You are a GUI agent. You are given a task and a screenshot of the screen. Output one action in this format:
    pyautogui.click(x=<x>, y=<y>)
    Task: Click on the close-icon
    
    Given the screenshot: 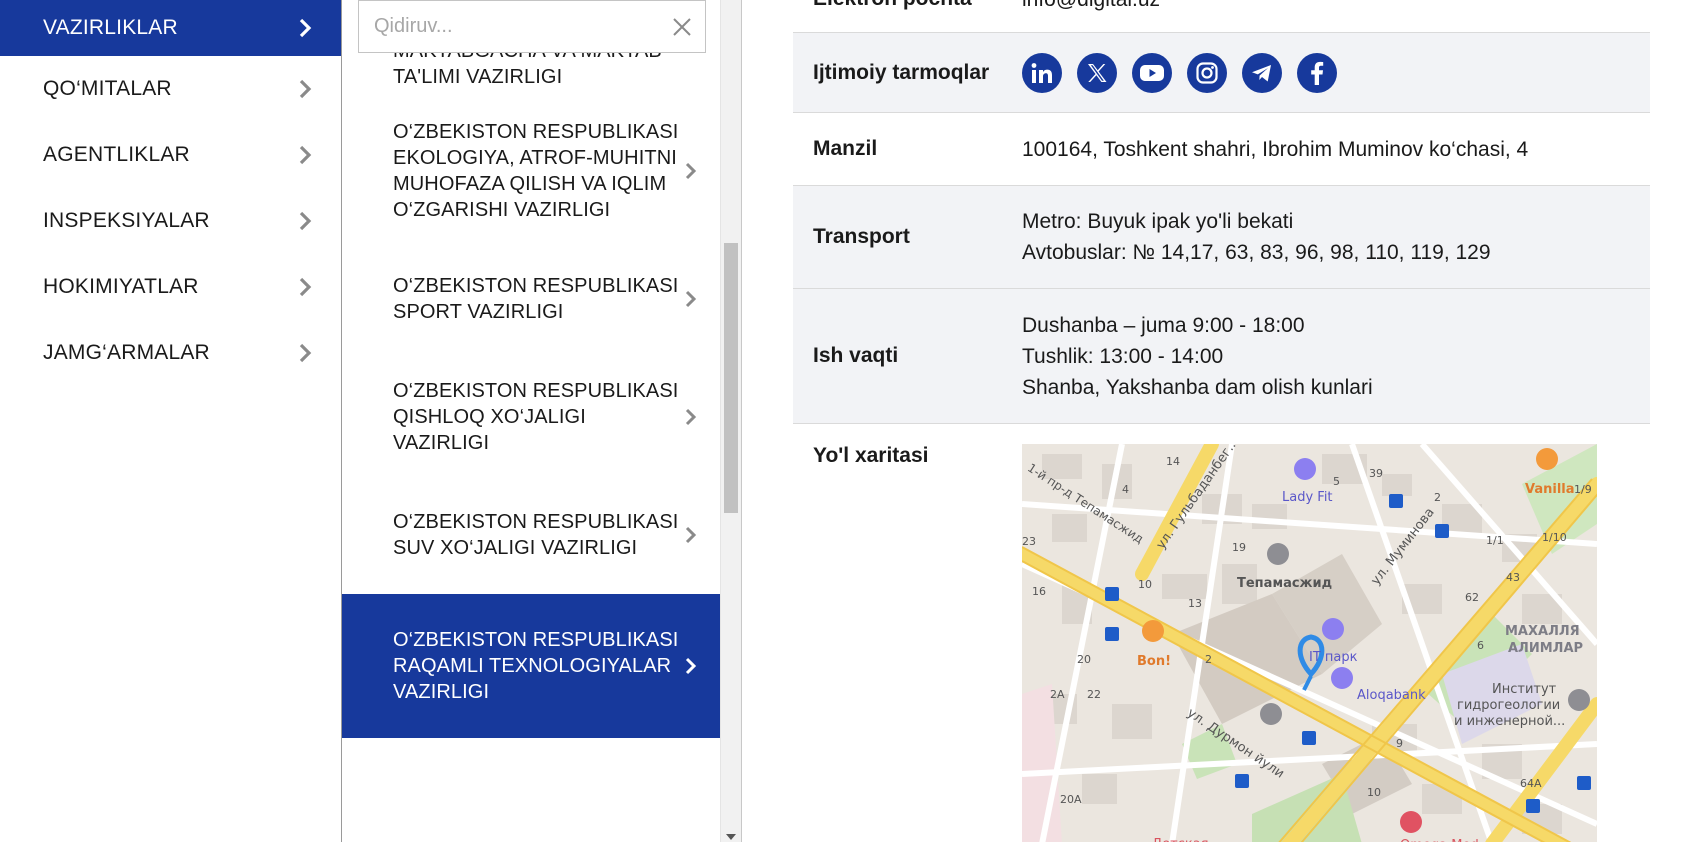 What is the action you would take?
    pyautogui.click(x=682, y=26)
    